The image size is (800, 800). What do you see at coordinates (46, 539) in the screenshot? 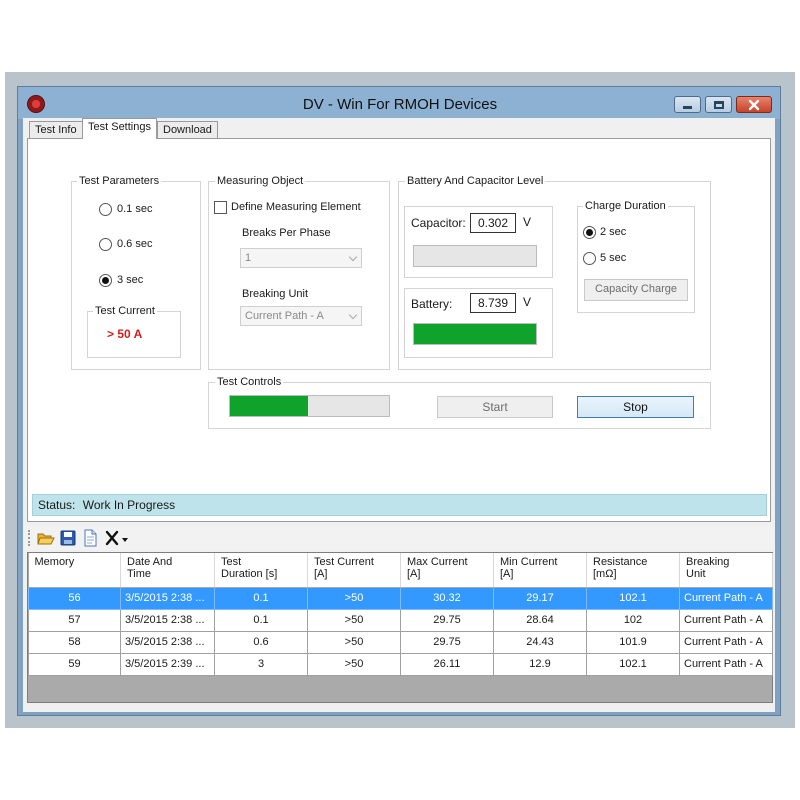
I see `open-folder-icon` at bounding box center [46, 539].